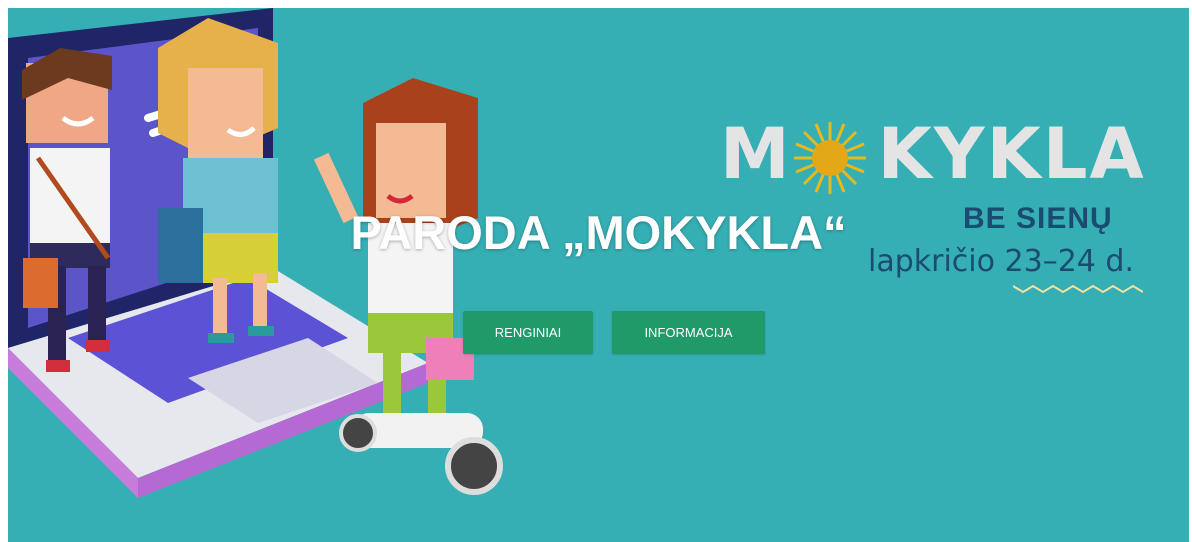  What do you see at coordinates (1078, 289) in the screenshot?
I see `zigzag-decoration` at bounding box center [1078, 289].